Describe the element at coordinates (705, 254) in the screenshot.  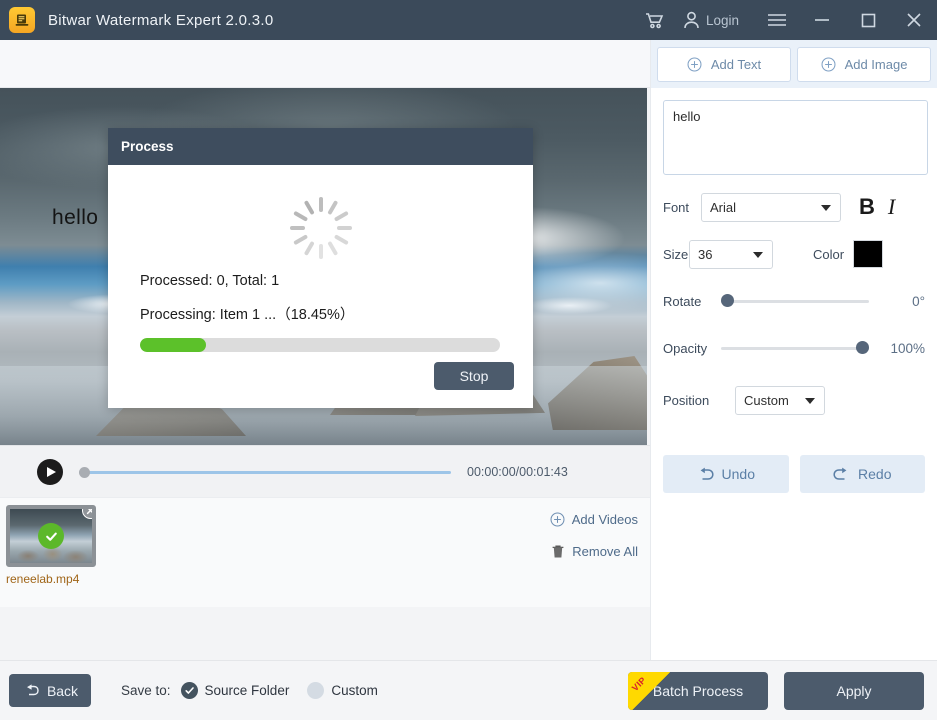
I see `size-select-value: 36` at that location.